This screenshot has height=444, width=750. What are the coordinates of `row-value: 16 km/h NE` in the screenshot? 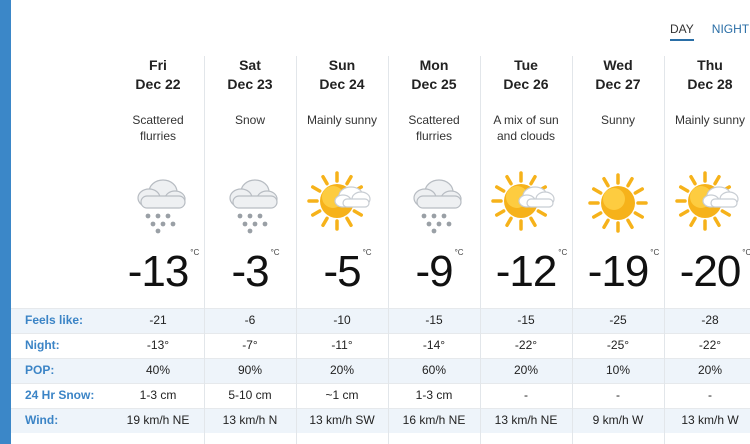 It's located at (434, 420).